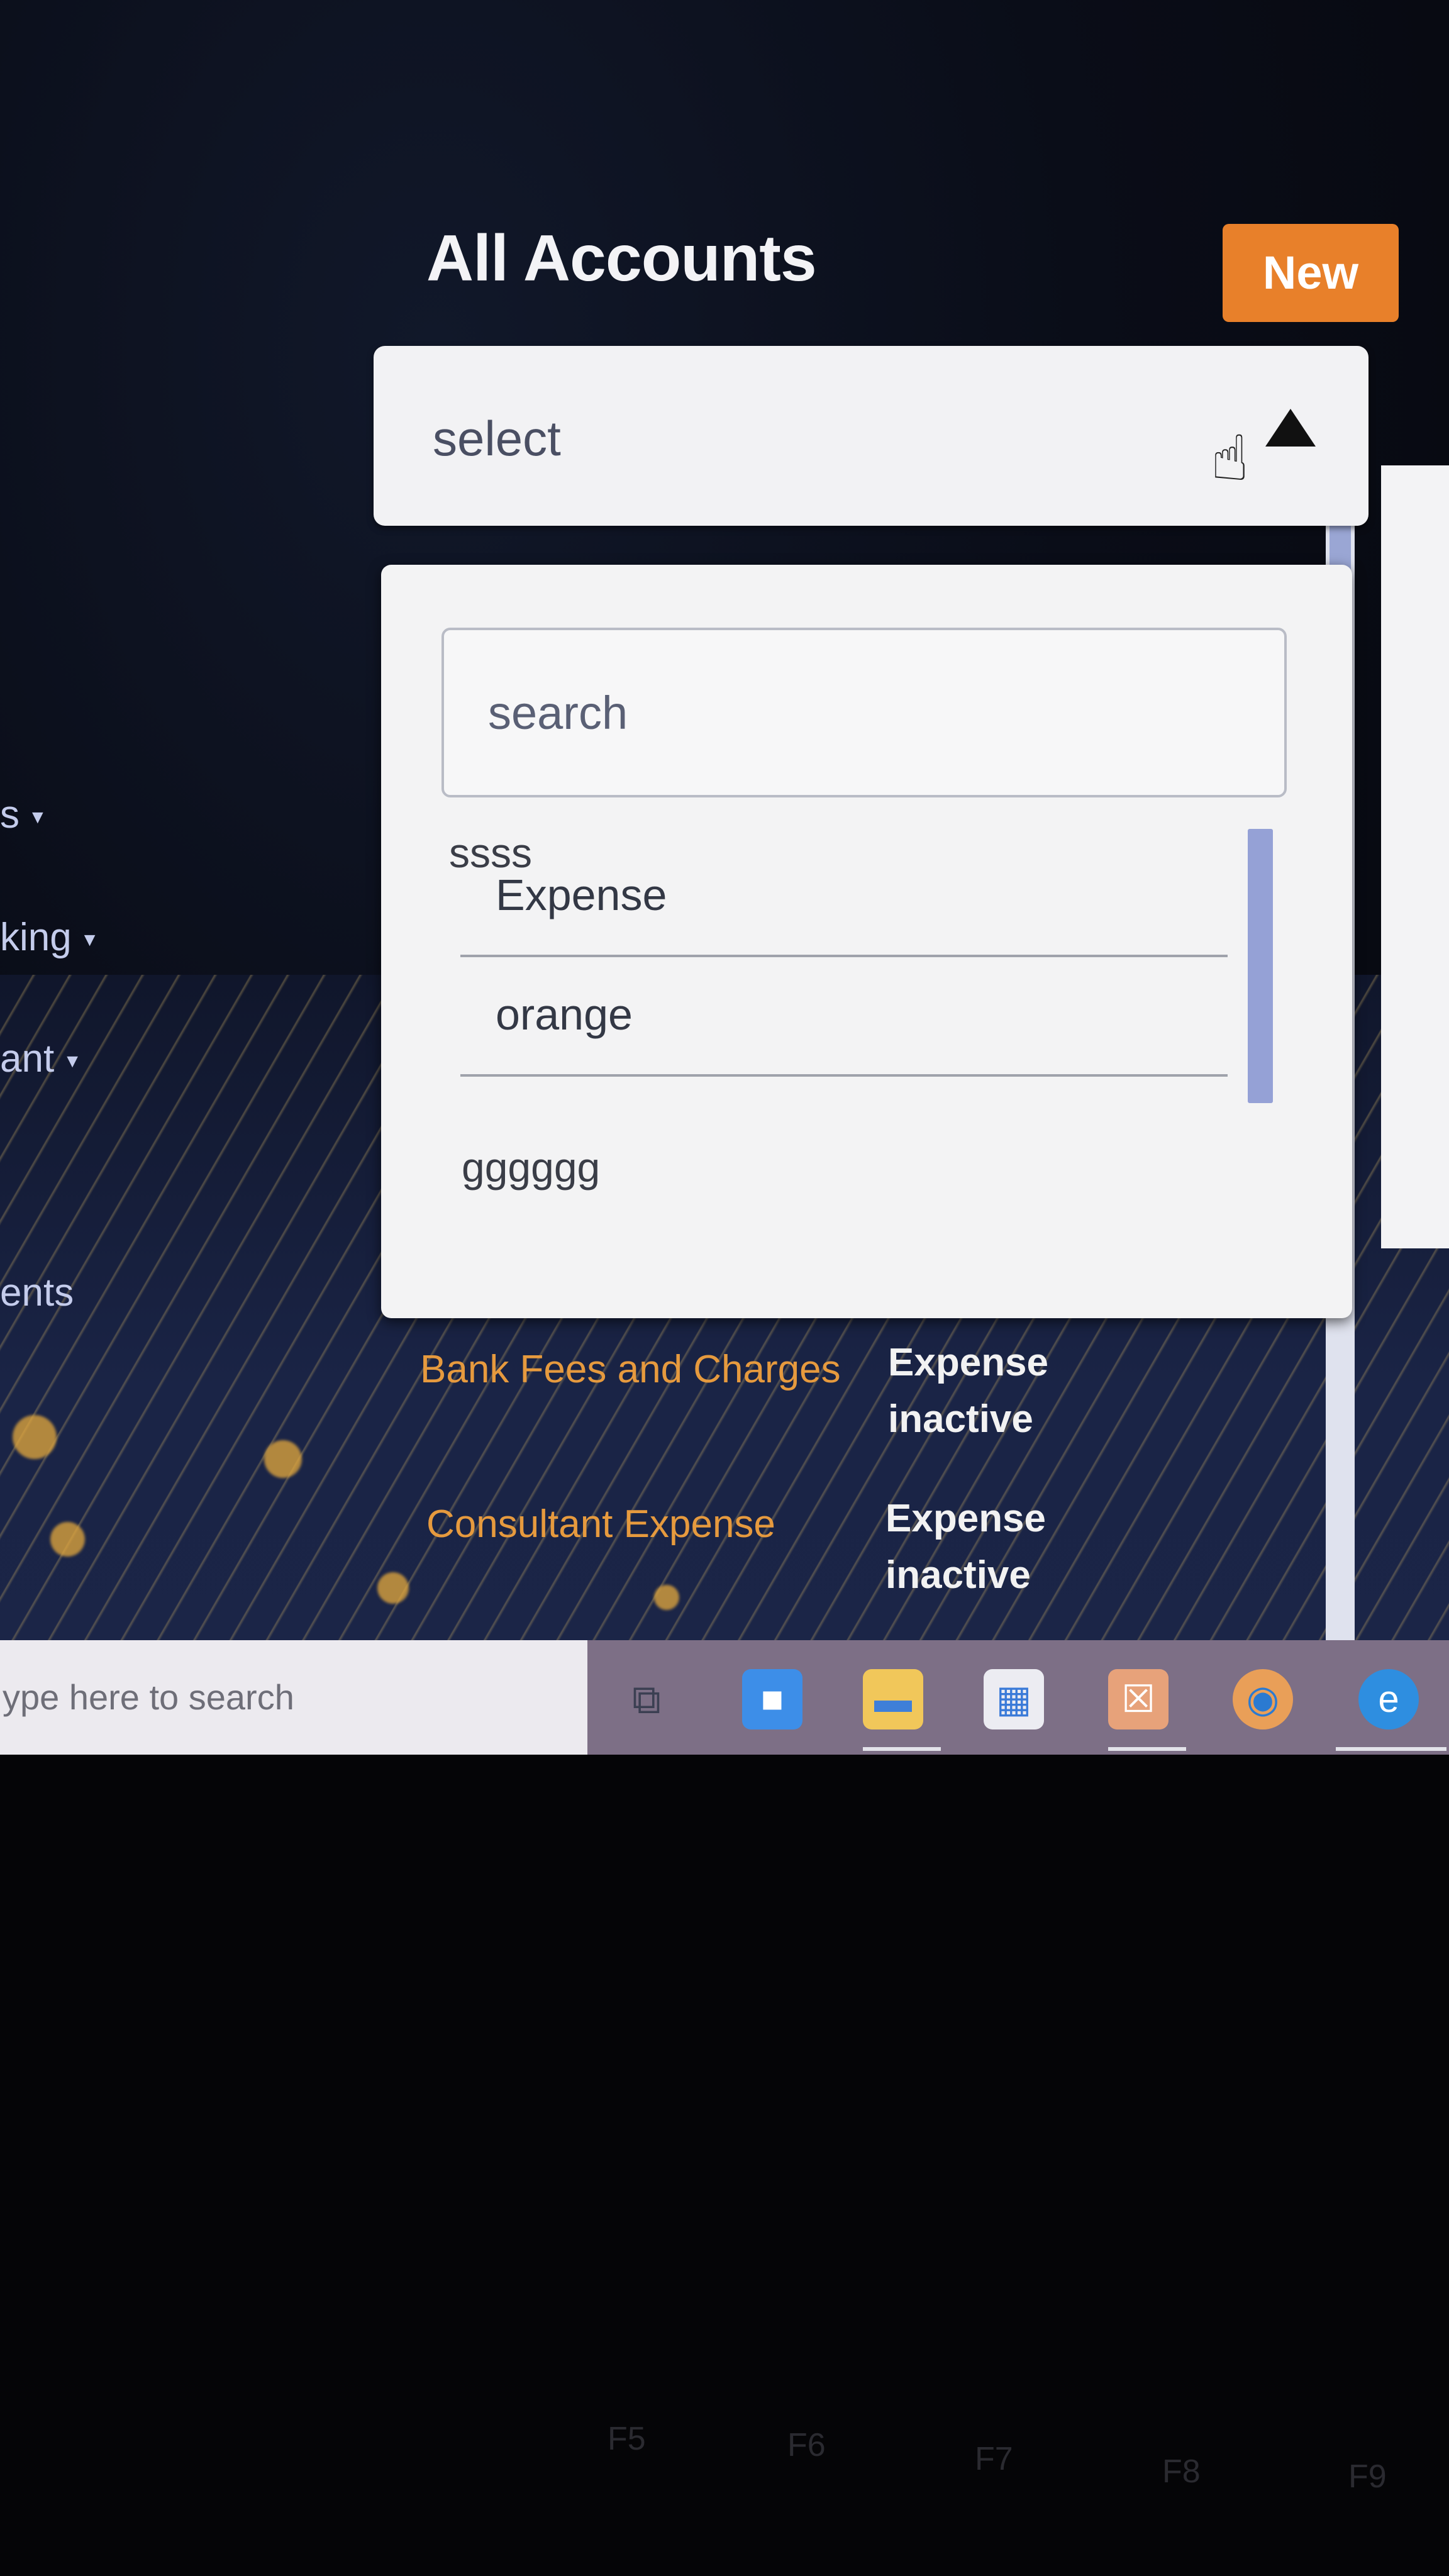 Image resolution: width=1449 pixels, height=2576 pixels. I want to click on account-select: select ☝, so click(871, 436).